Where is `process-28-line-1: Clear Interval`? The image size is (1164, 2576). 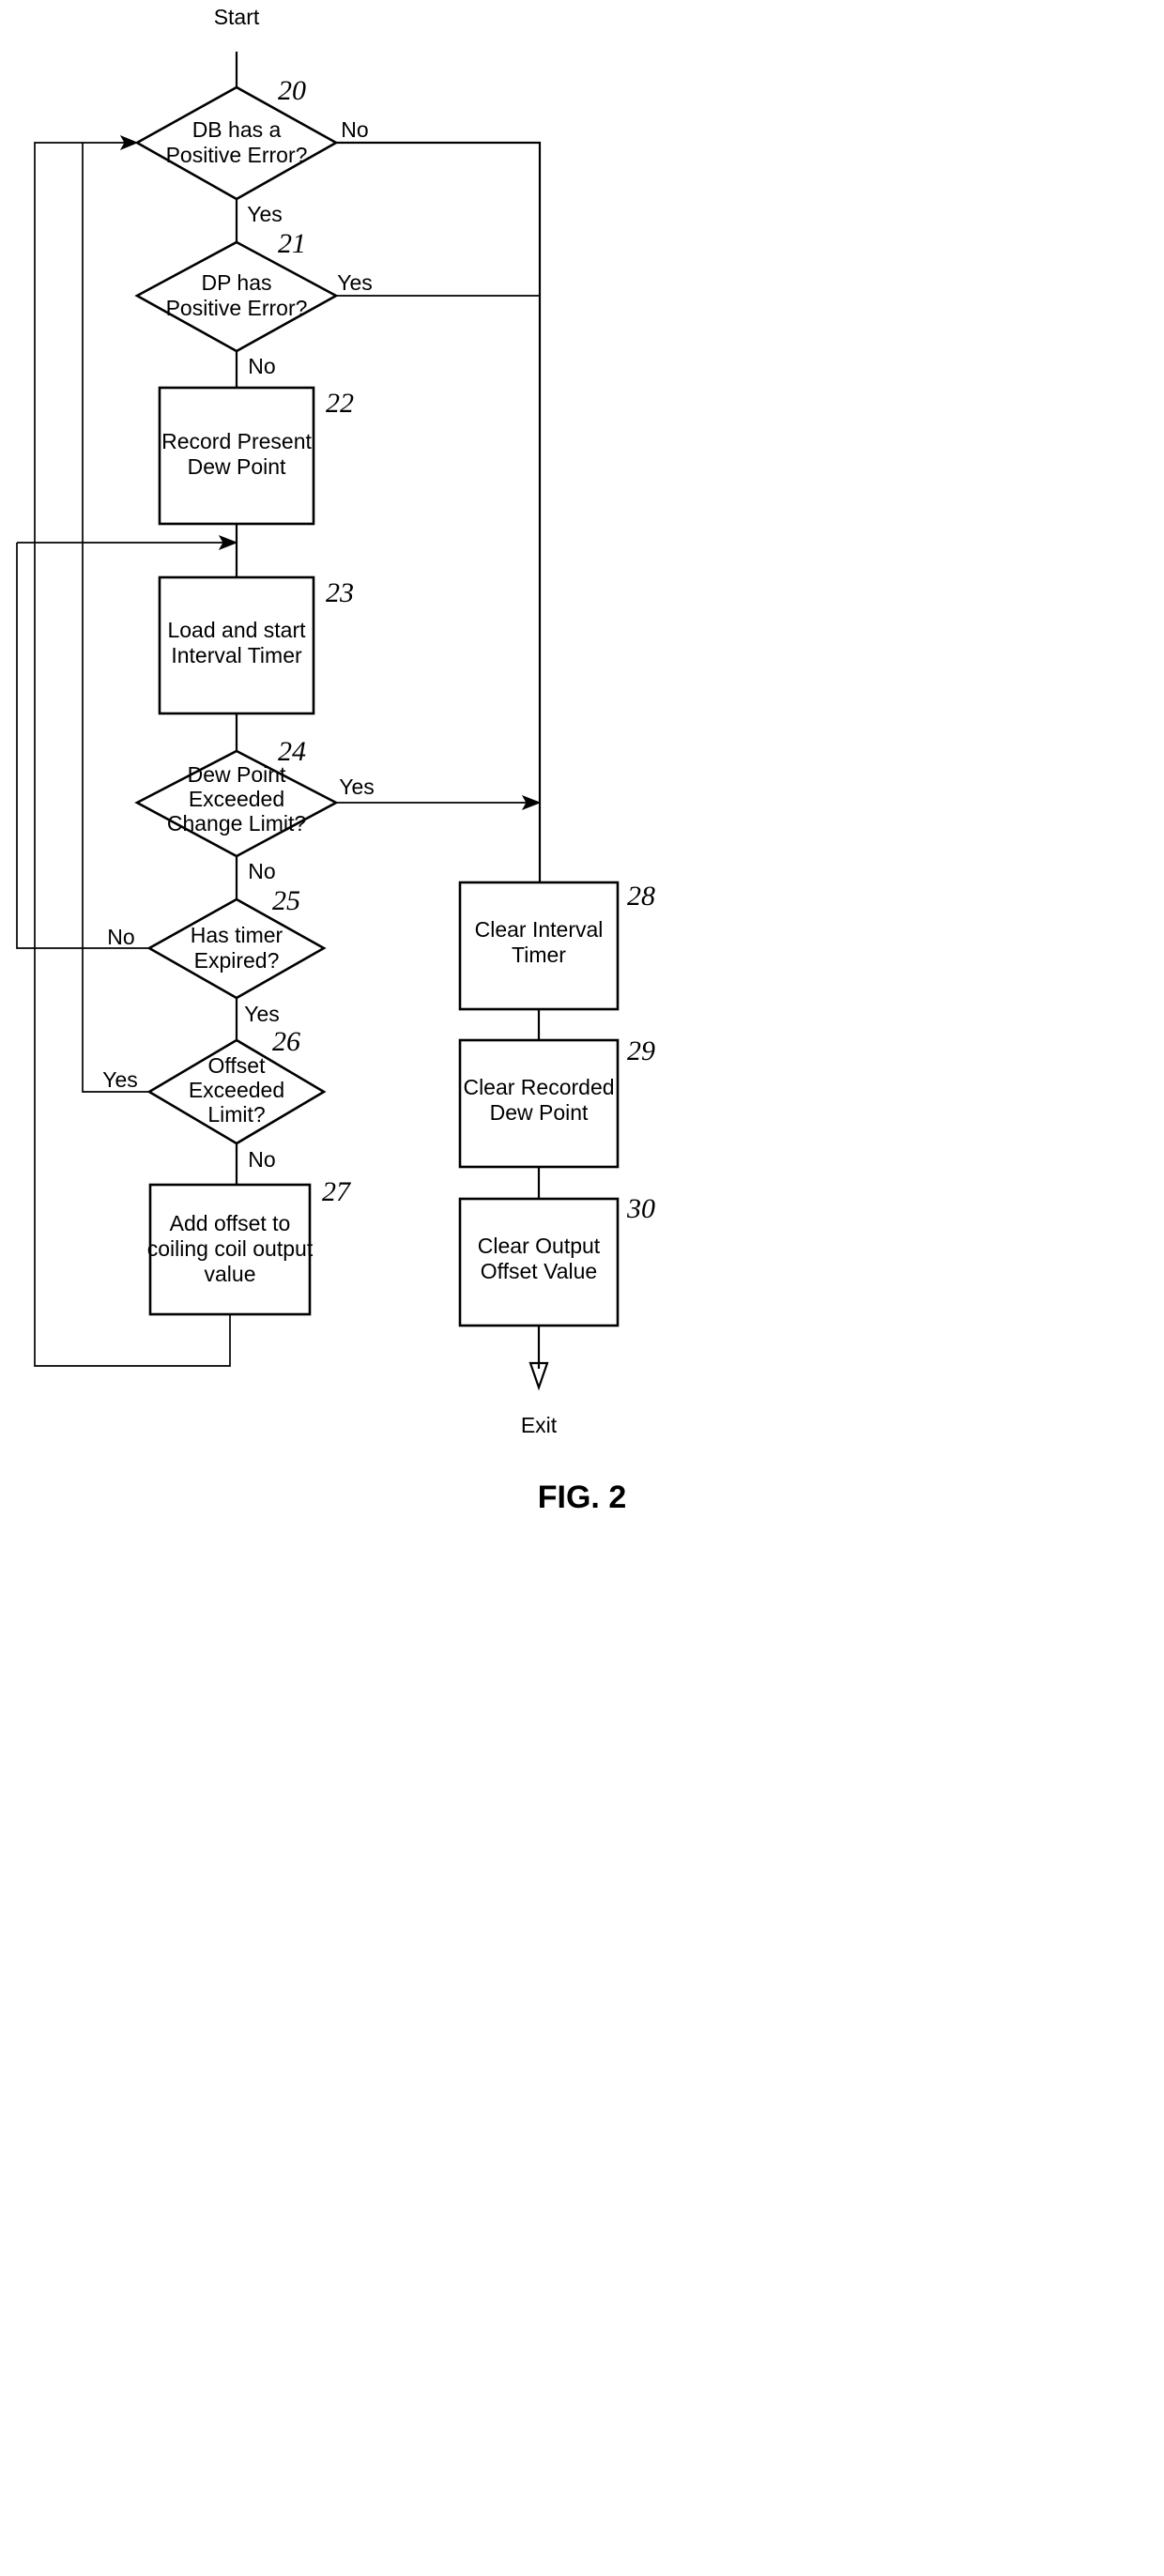 process-28-line-1: Clear Interval is located at coordinates (539, 930).